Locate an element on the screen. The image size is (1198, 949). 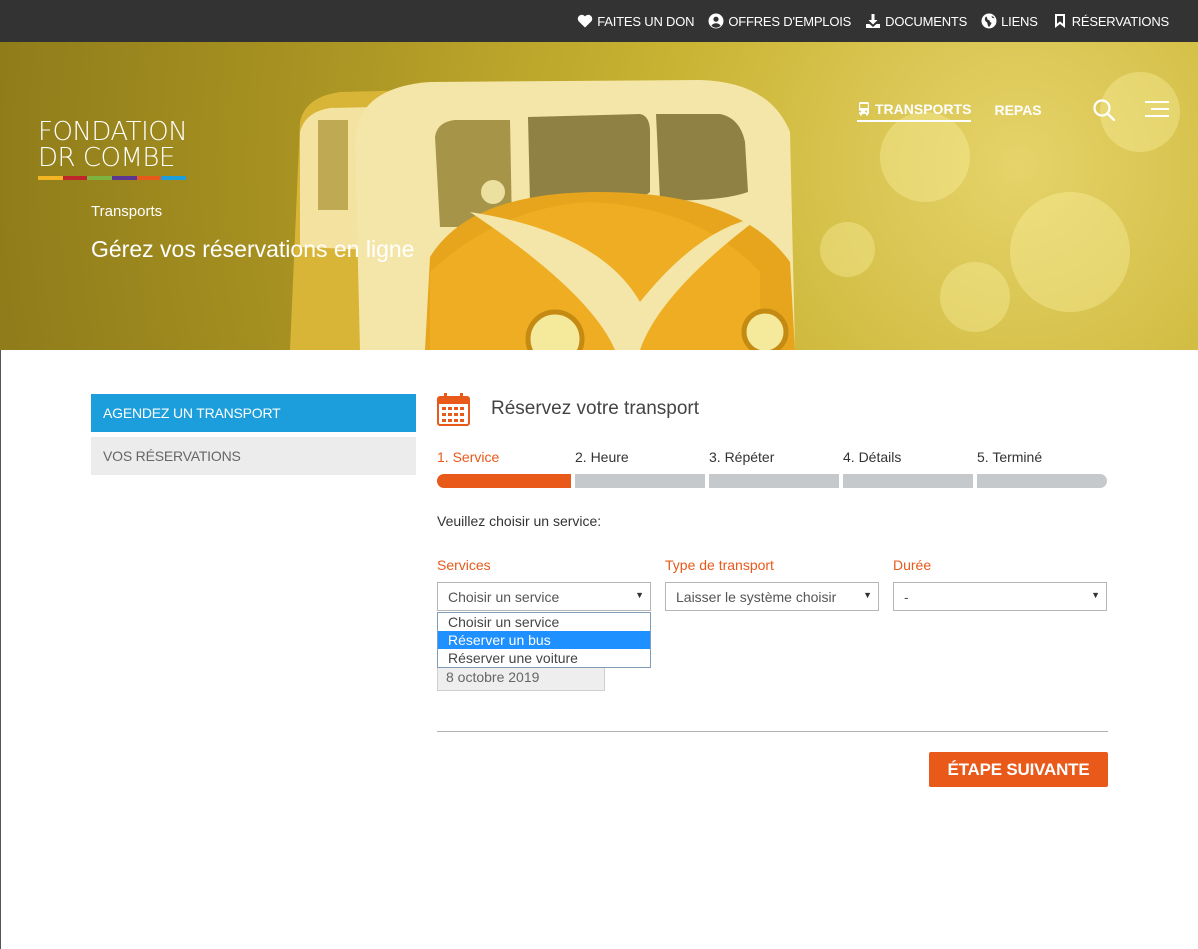
calendar-icon is located at coordinates (453, 409).